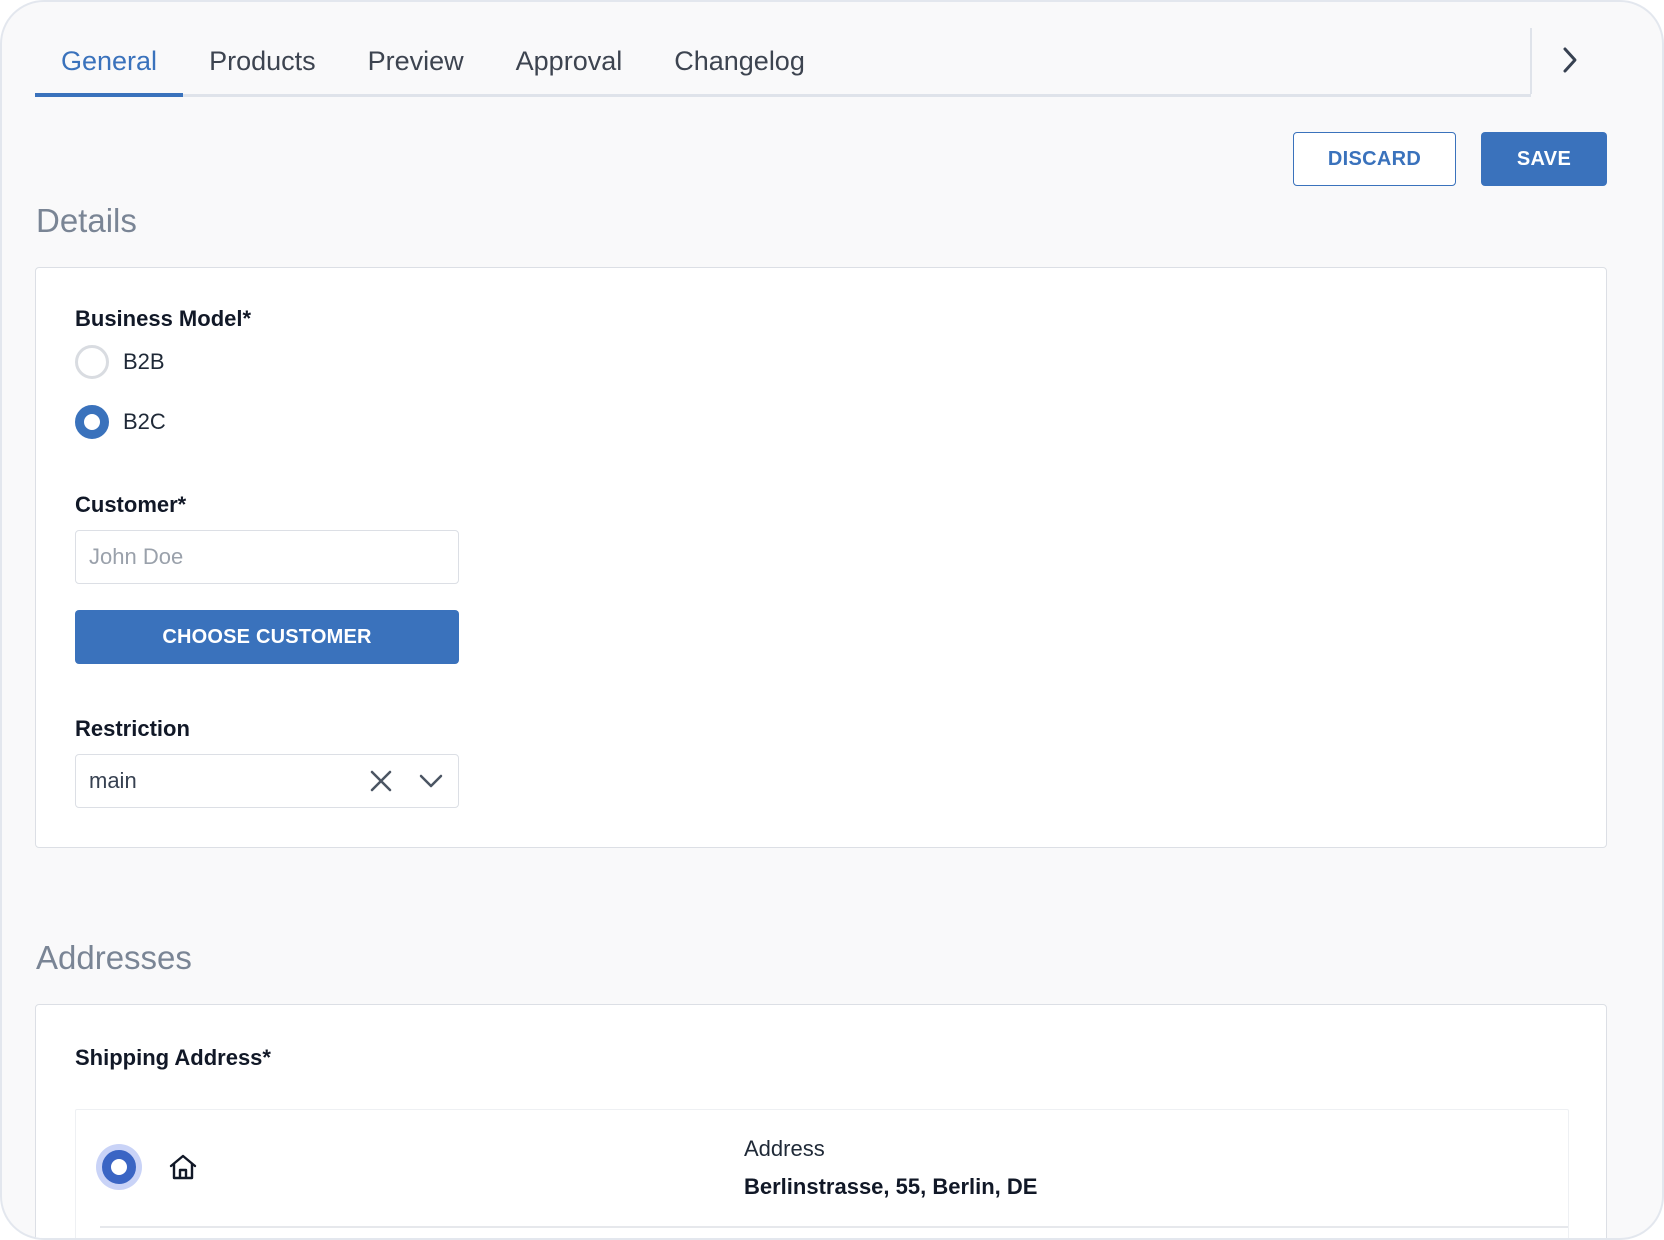 The image size is (1664, 1240). I want to click on tab-approval: Approval, so click(569, 61).